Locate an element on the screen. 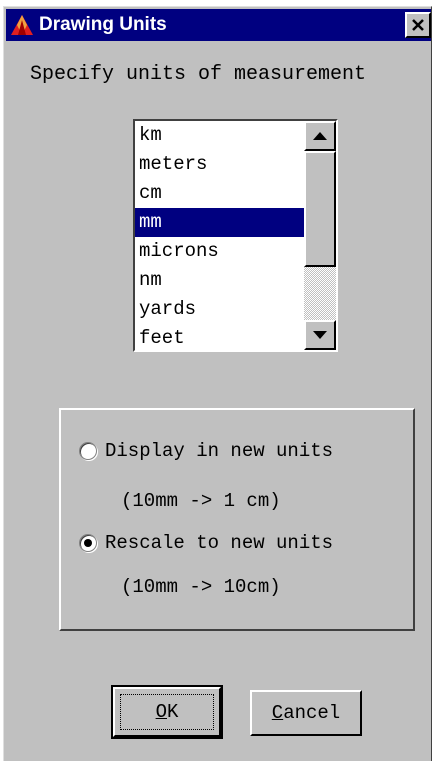 Image resolution: width=435 pixels, height=761 pixels. listbox-scrollbar is located at coordinates (320, 235).